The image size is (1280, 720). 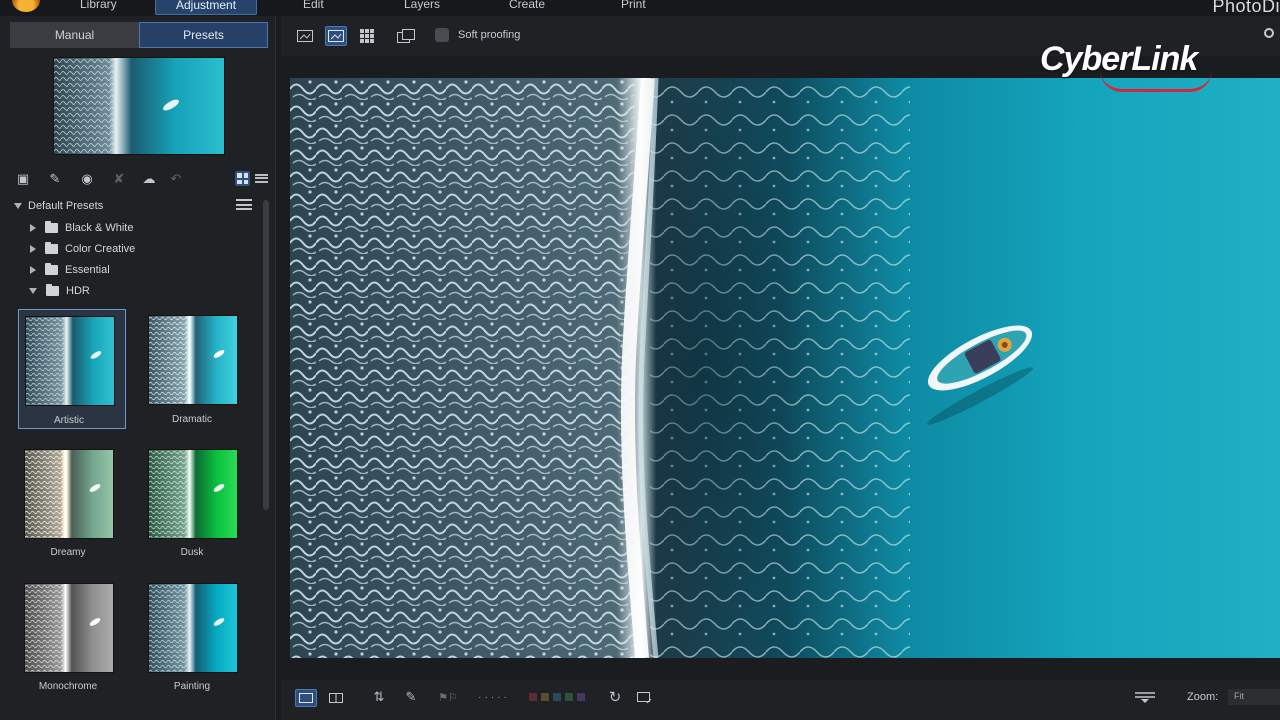 I want to click on folder-label: Essential, so click(x=87, y=270).